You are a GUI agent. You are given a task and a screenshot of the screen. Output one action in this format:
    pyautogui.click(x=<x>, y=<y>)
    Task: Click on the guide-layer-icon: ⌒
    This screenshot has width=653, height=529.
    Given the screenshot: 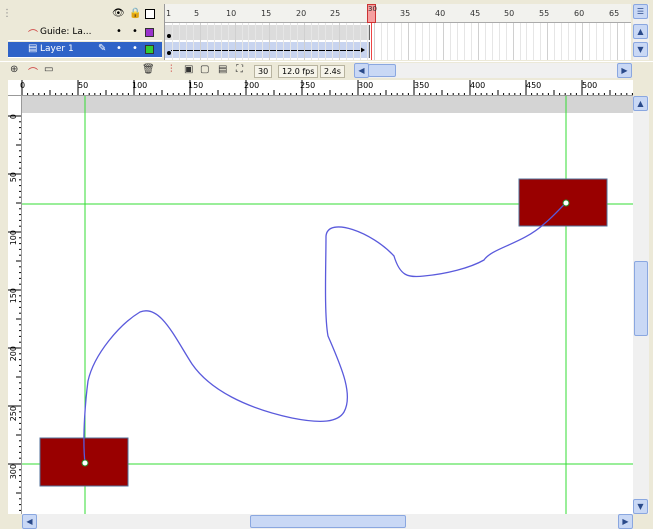 What is the action you would take?
    pyautogui.click(x=33, y=35)
    